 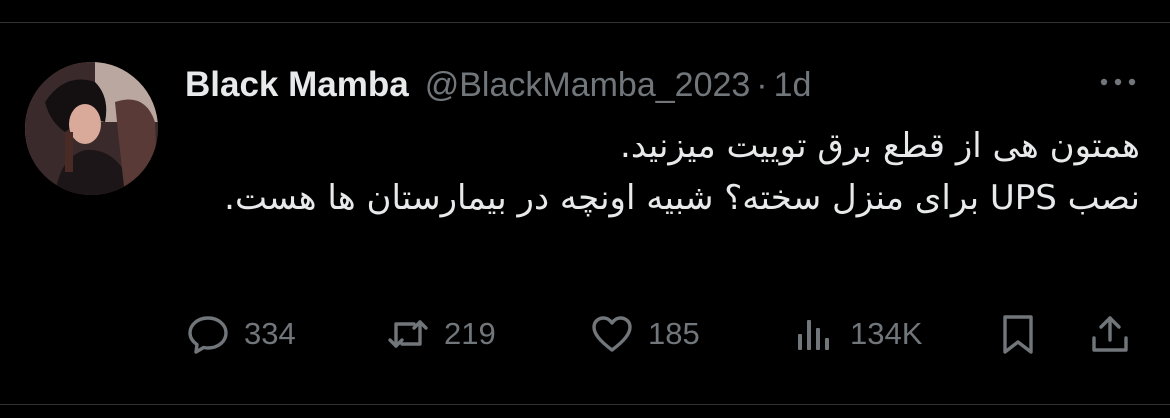 What do you see at coordinates (408, 334) in the screenshot?
I see `retweet-icon` at bounding box center [408, 334].